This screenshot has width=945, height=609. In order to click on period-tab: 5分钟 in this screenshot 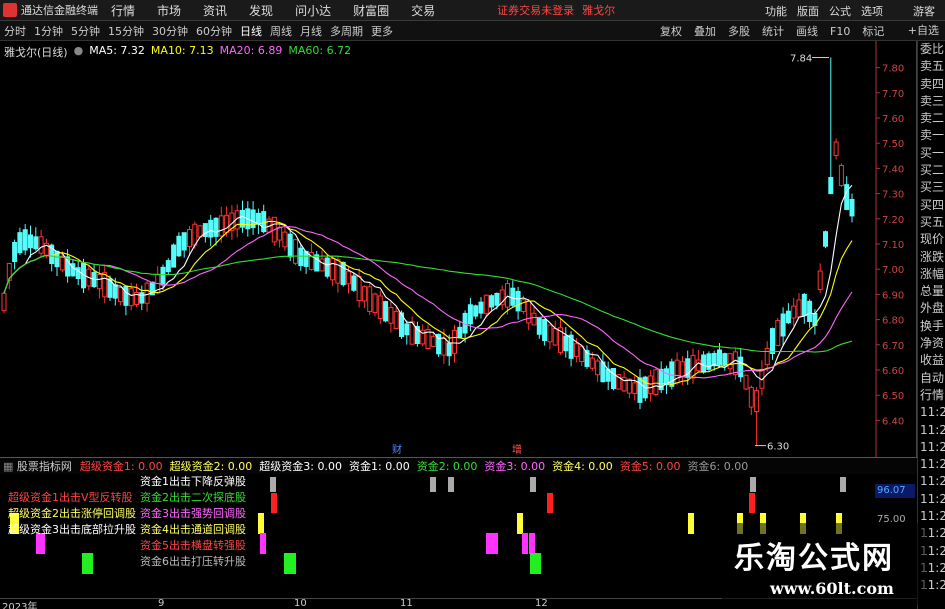, I will do `click(85, 31)`.